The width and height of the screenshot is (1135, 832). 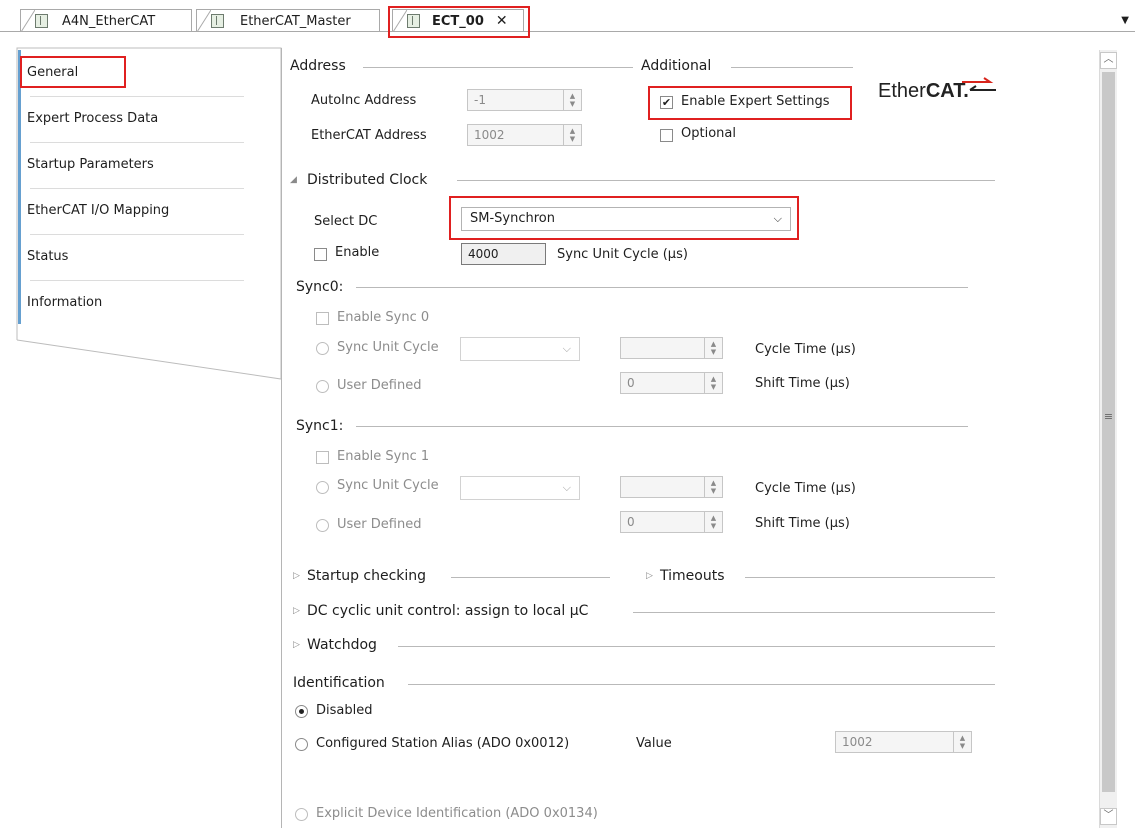 I want to click on sync0-unit-cycle-dropdown: ⌵, so click(x=520, y=349).